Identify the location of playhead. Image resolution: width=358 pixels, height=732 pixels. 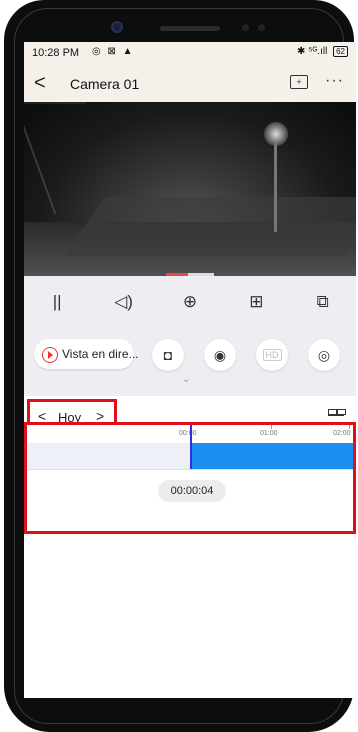
(191, 447).